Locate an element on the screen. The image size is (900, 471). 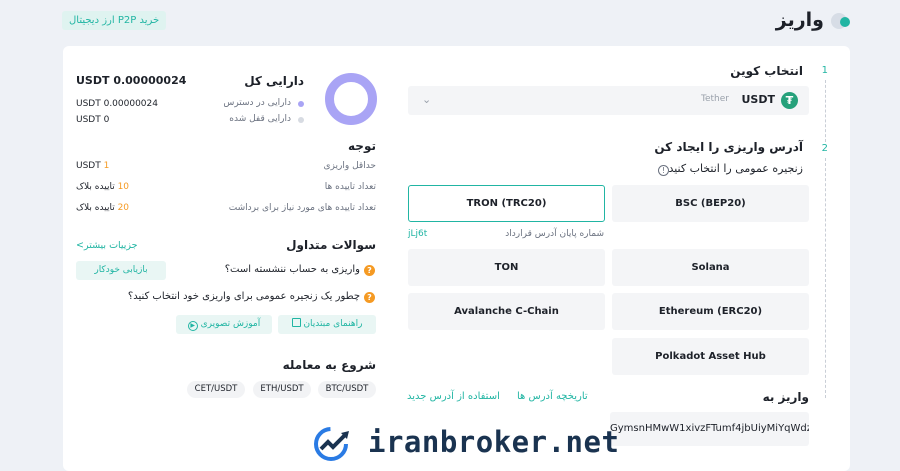
watermark-logo-icon is located at coordinates (331, 444).